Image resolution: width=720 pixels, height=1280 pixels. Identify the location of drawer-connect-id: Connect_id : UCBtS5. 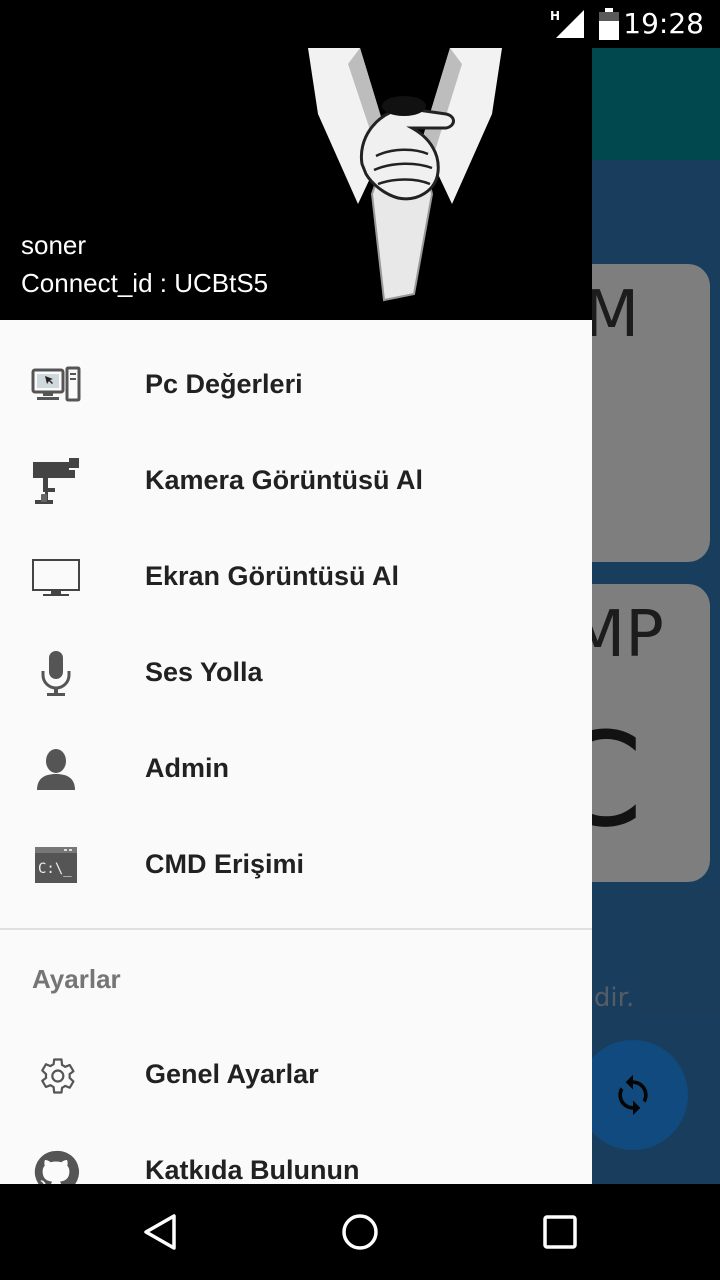
(145, 283).